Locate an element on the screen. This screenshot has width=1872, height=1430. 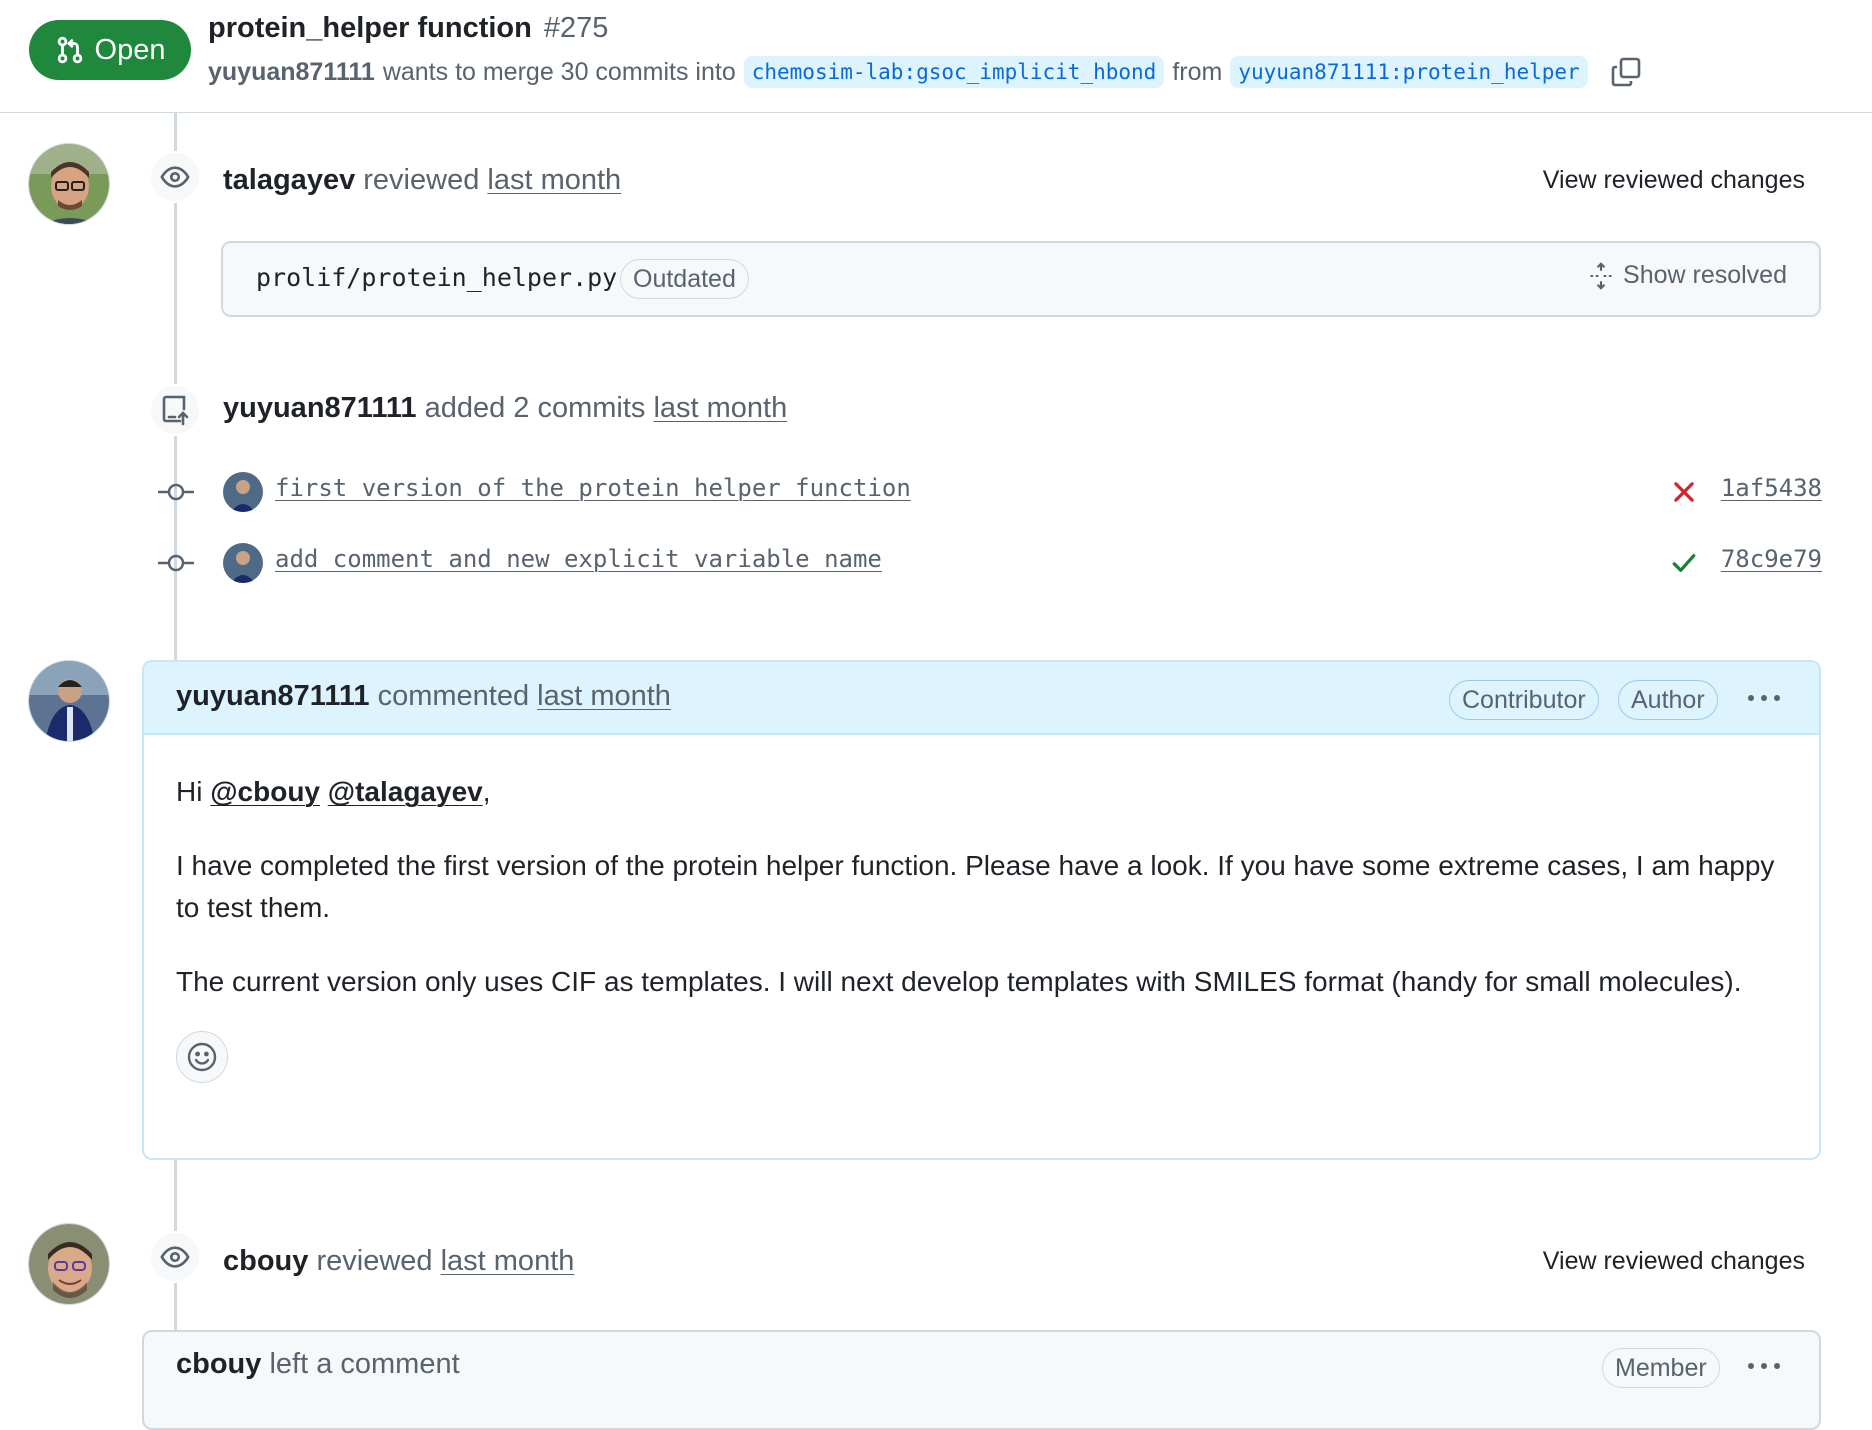
greeting-text: Hi is located at coordinates (189, 791).